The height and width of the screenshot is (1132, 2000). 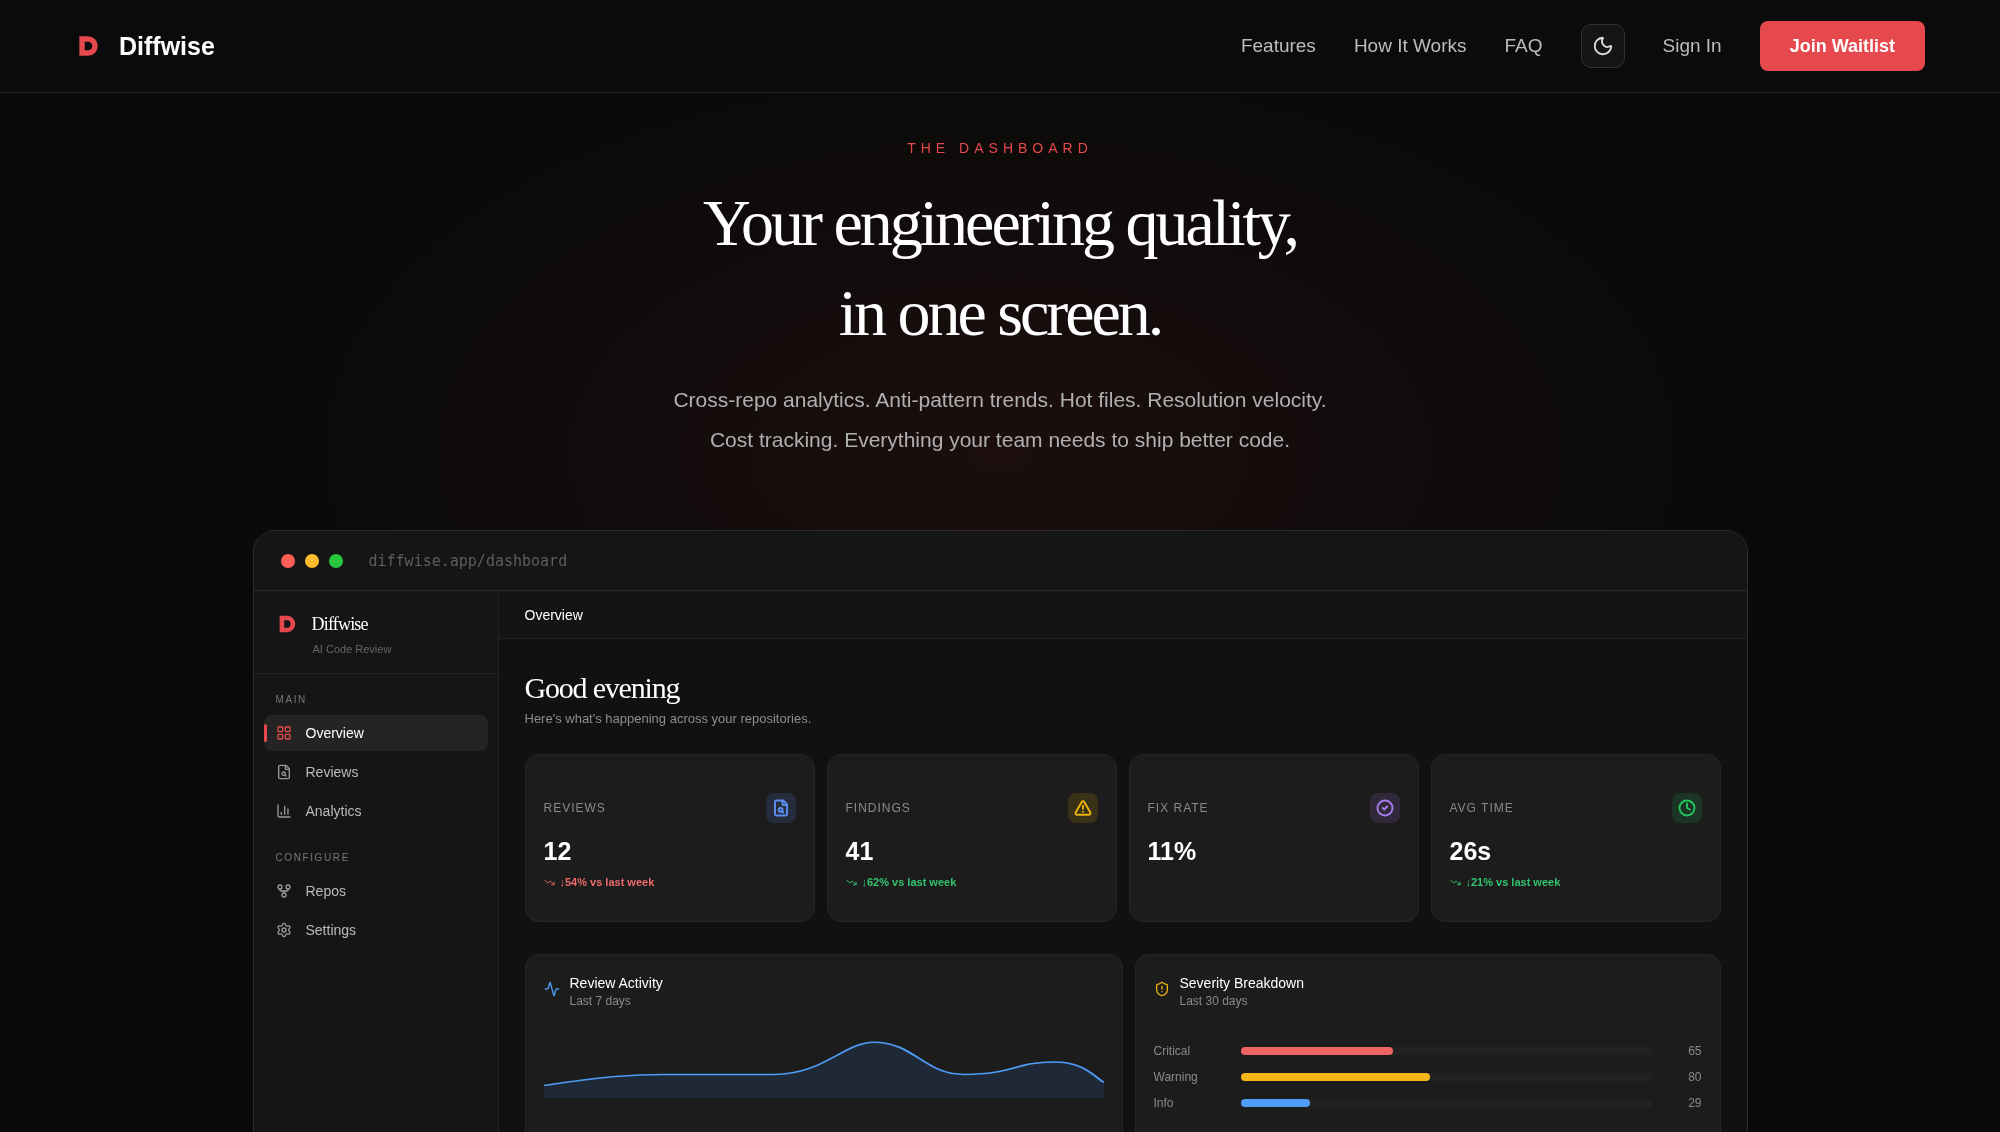 I want to click on stat-value: 12, so click(x=558, y=851).